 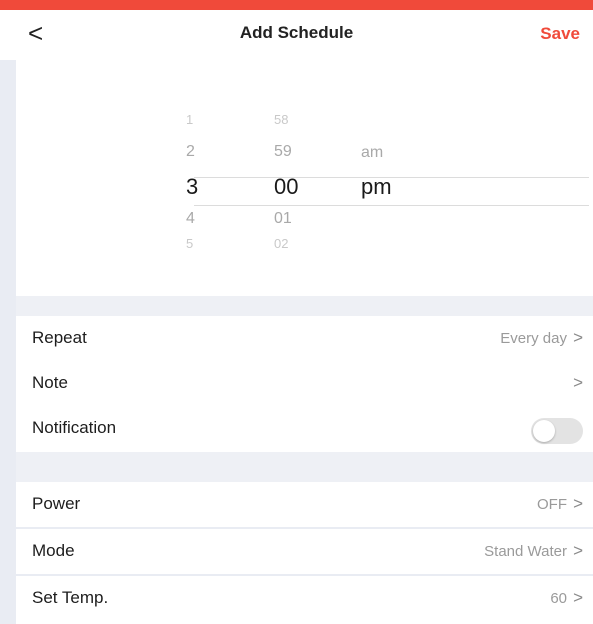 What do you see at coordinates (558, 598) in the screenshot?
I see `set-temp-value: 60` at bounding box center [558, 598].